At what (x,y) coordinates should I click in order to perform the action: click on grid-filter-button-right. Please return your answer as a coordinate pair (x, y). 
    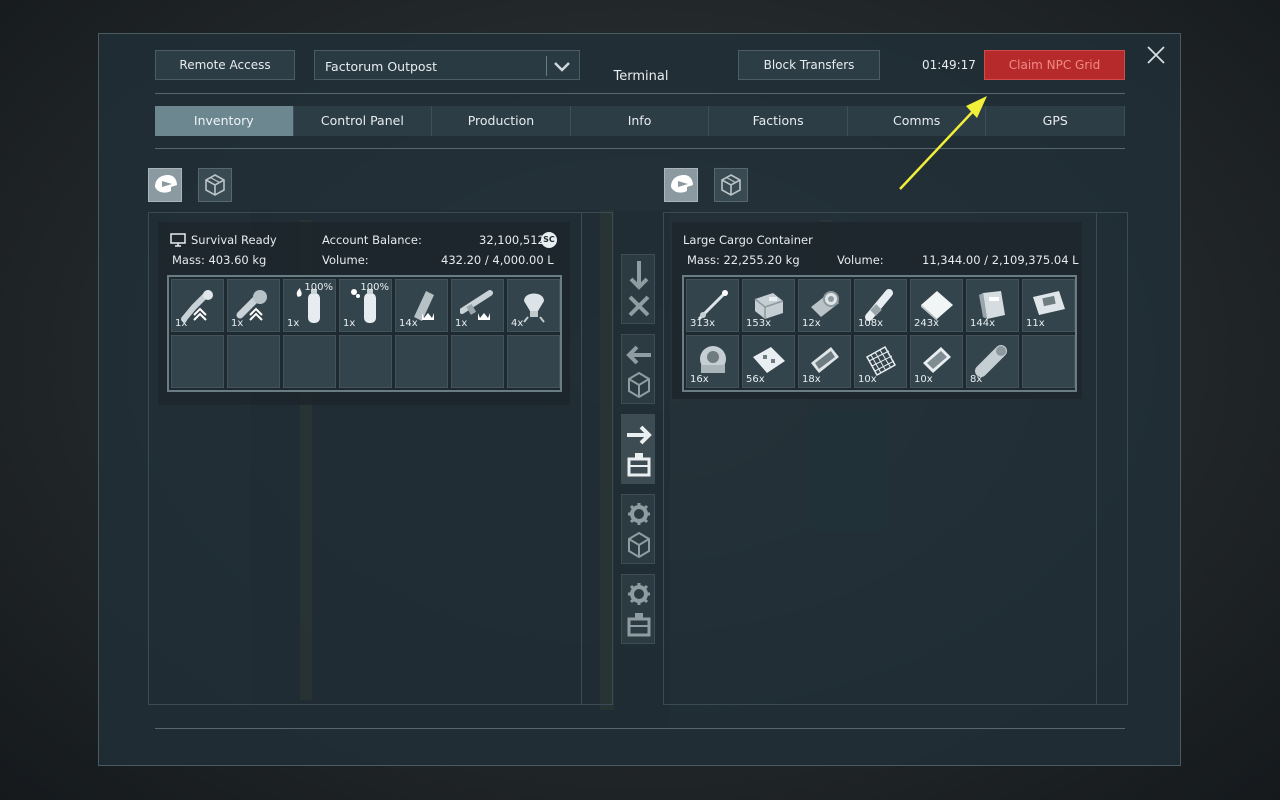
    Looking at the image, I should click on (731, 185).